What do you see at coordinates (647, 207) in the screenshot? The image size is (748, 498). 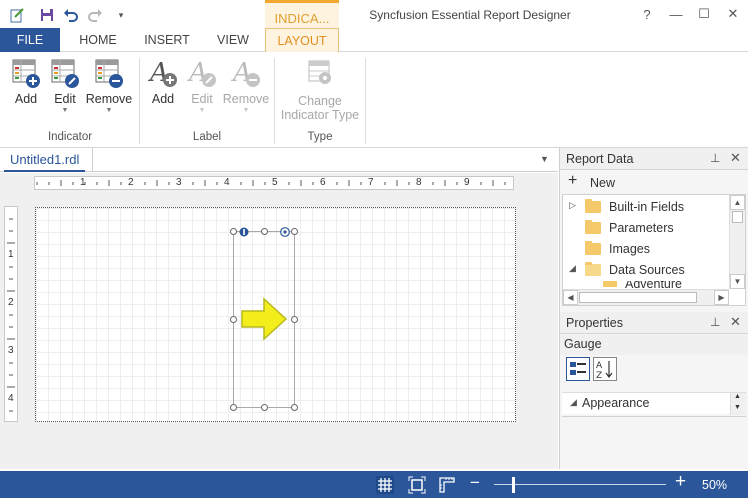 I see `tree-item-built-in-fields: ▷ Built-in Fields` at bounding box center [647, 207].